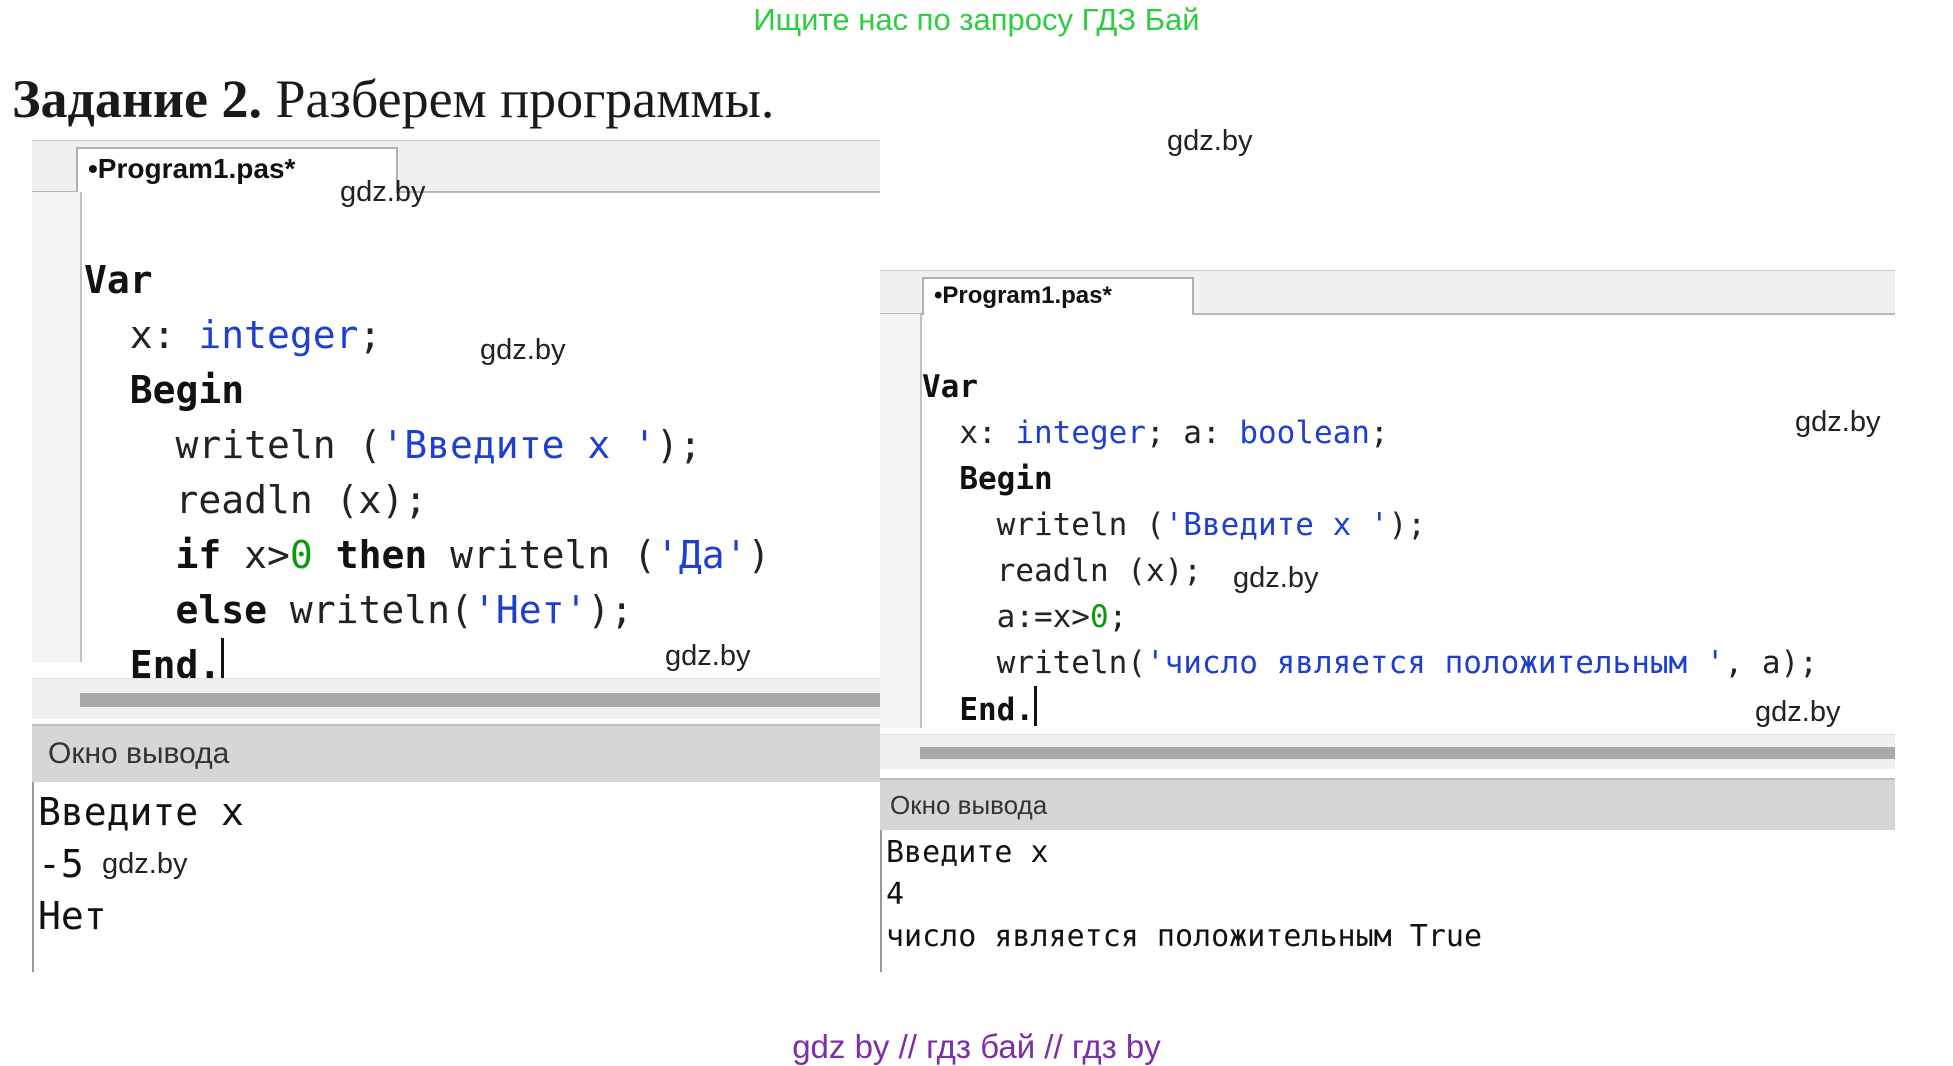  Describe the element at coordinates (518, 99) in the screenshot. I see `task-text: Разберем программы.` at that location.